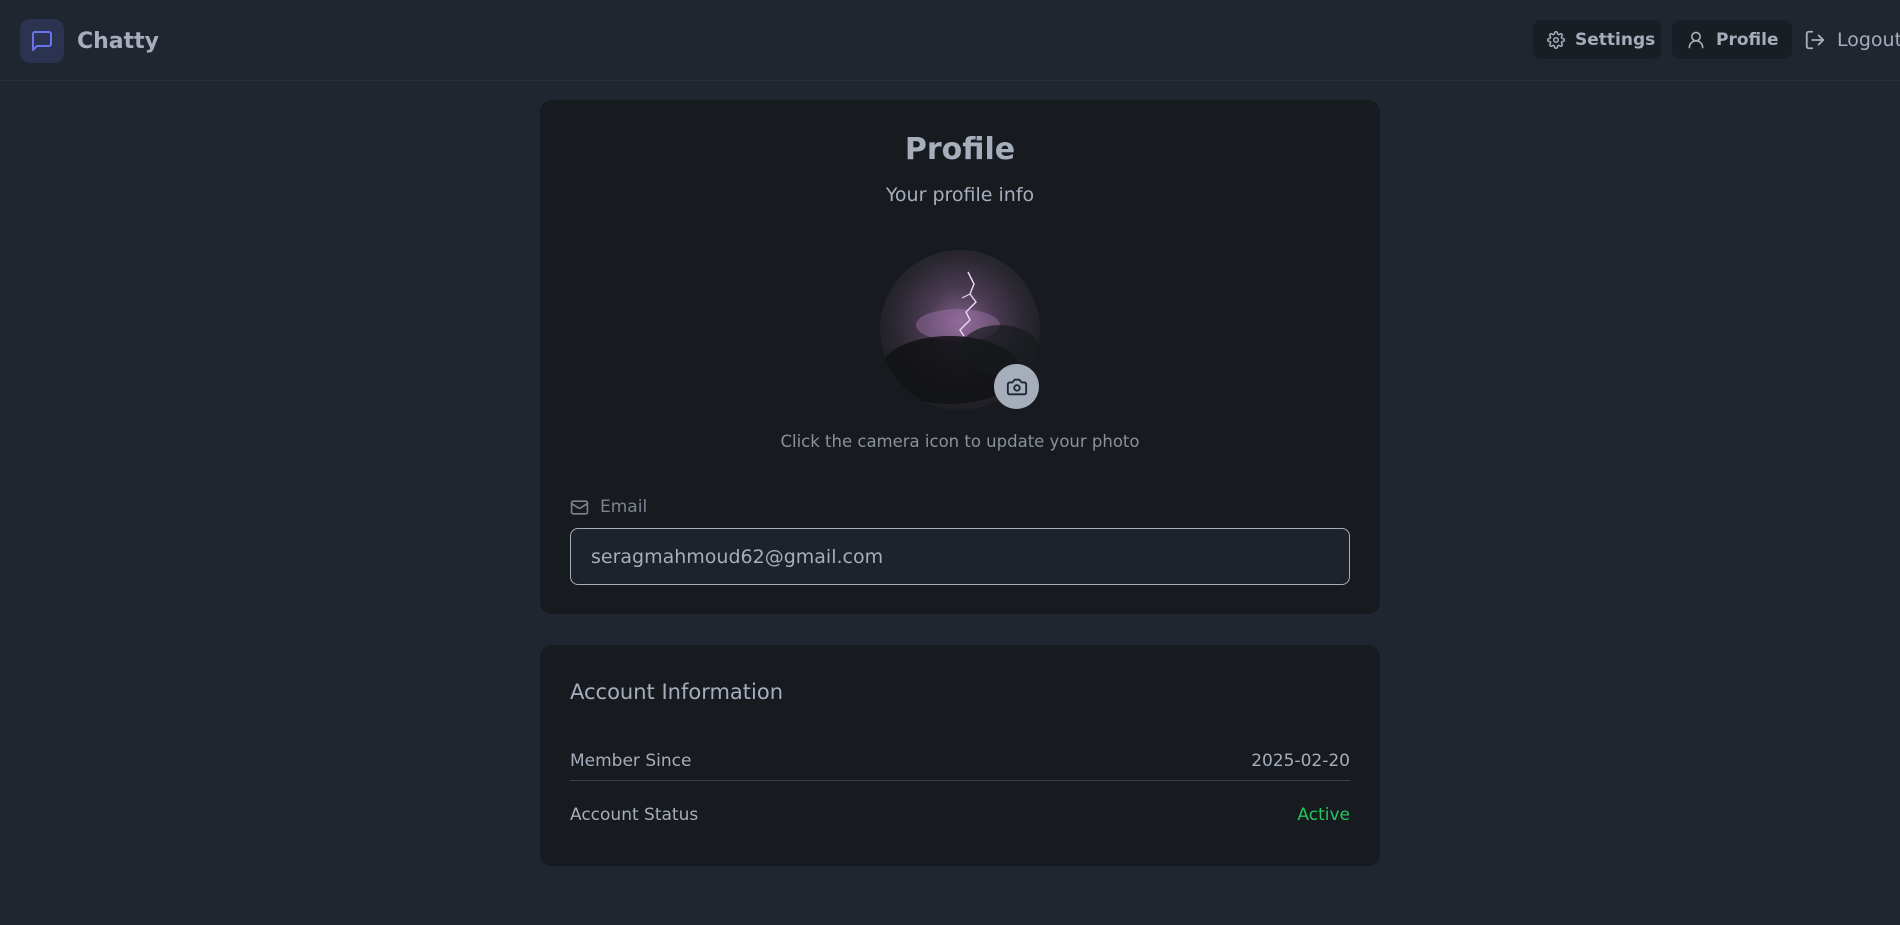  Describe the element at coordinates (677, 692) in the screenshot. I see `account-info-title: Account Information` at that location.